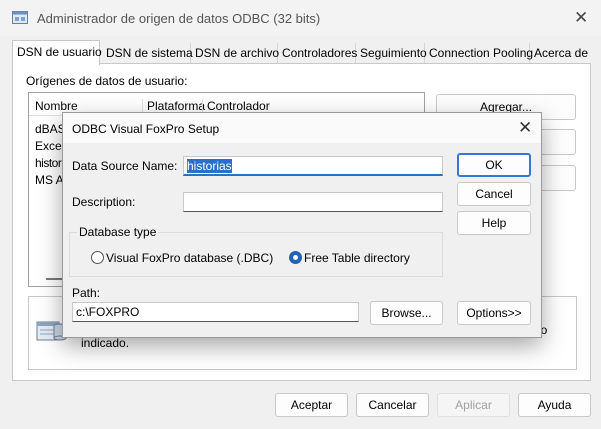  What do you see at coordinates (357, 258) in the screenshot?
I see `radio-free-table-label: Free Table directory` at bounding box center [357, 258].